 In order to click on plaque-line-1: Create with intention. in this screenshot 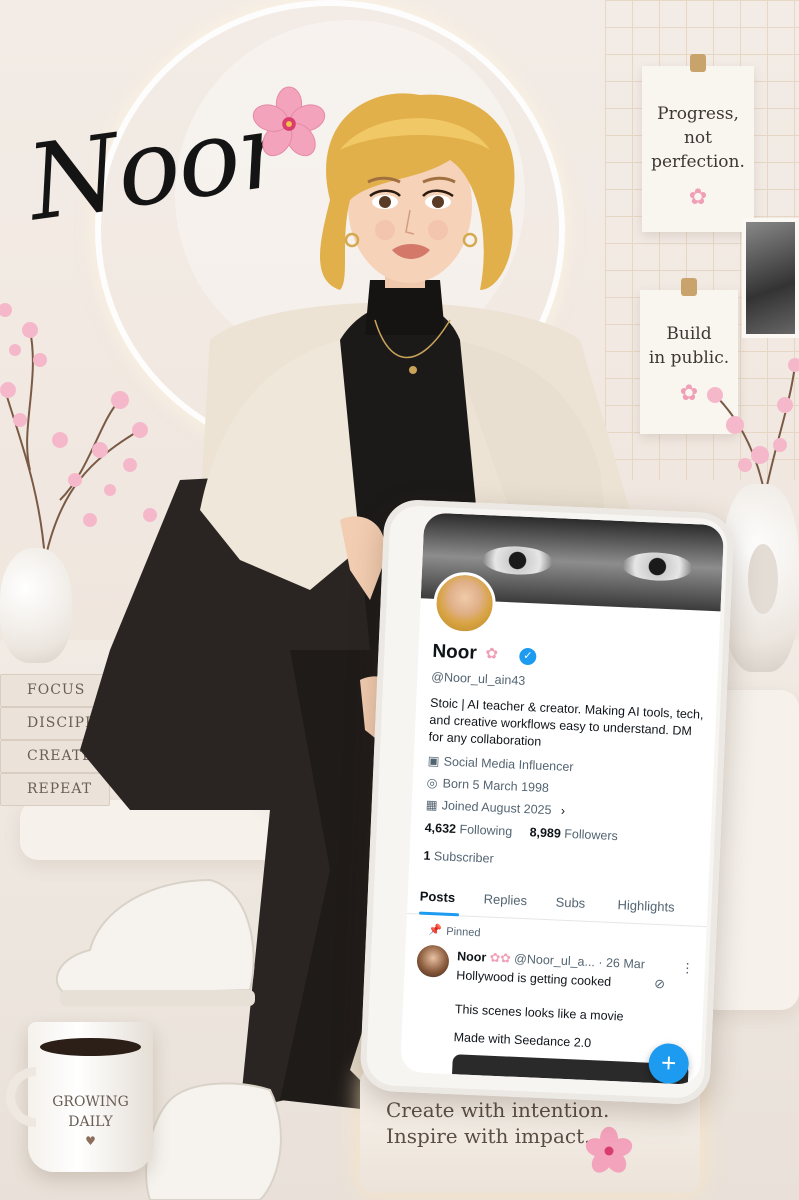, I will do `click(498, 1110)`.